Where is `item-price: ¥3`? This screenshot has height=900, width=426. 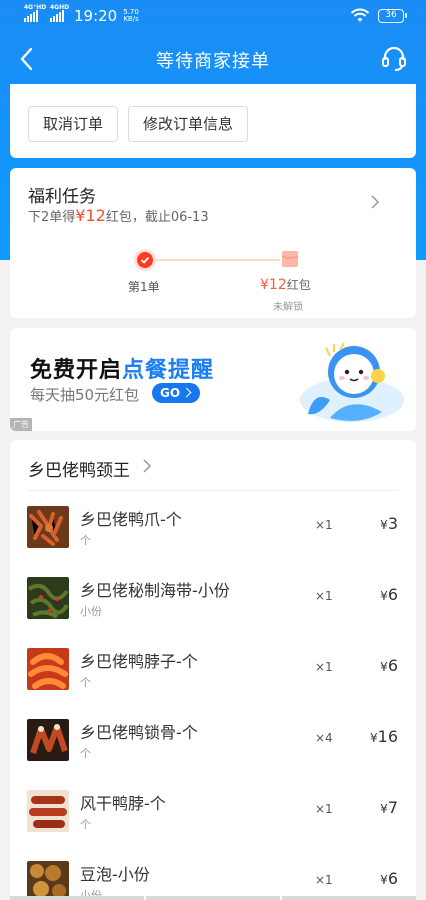 item-price: ¥3 is located at coordinates (389, 523).